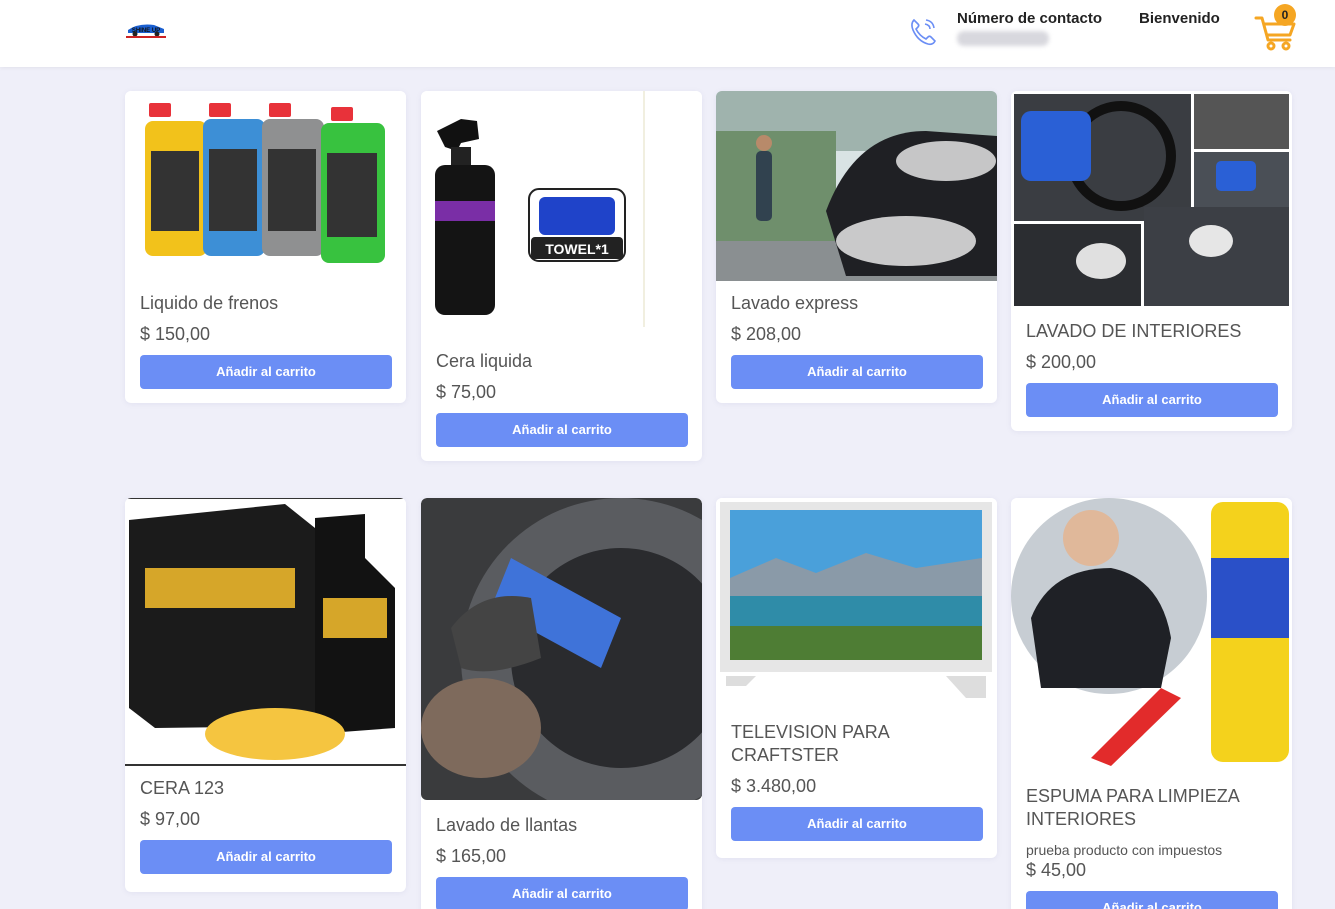 This screenshot has height=909, width=1335. What do you see at coordinates (170, 819) in the screenshot?
I see `product-price: $ 97,00` at bounding box center [170, 819].